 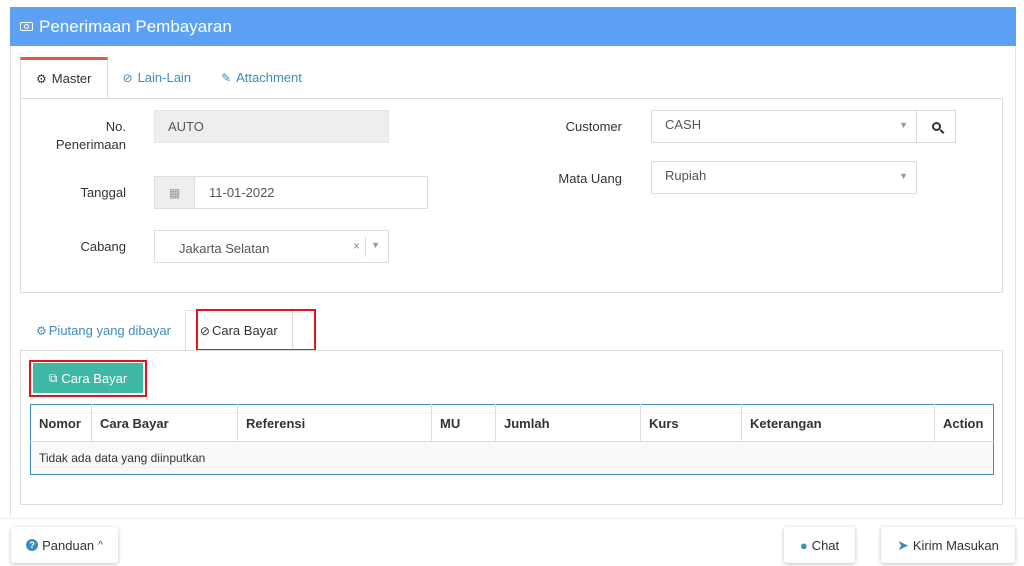 What do you see at coordinates (838, 423) in the screenshot?
I see `column-header: Keterangan` at bounding box center [838, 423].